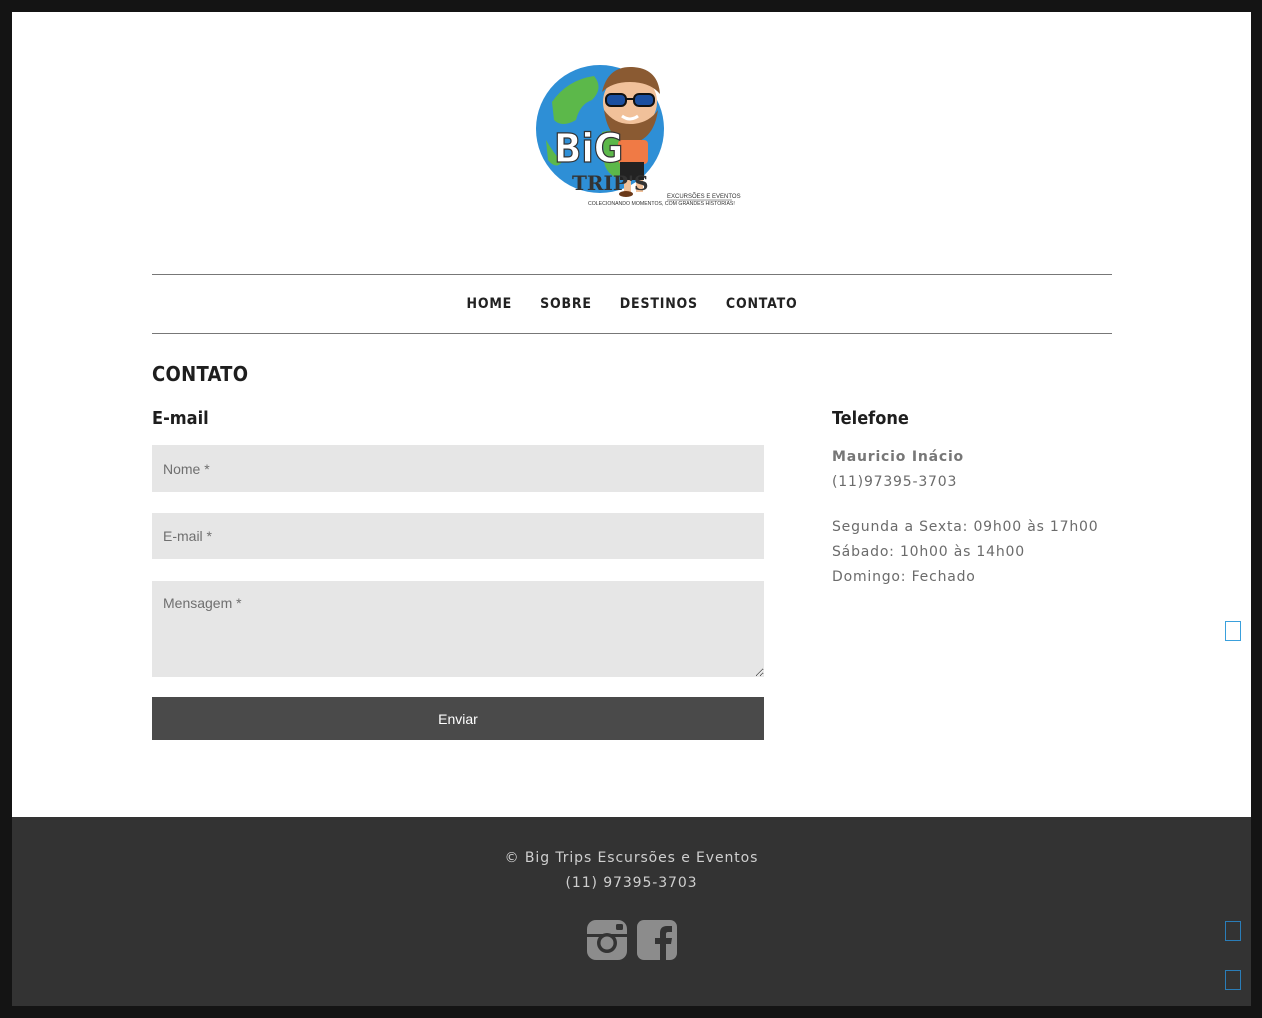 Image resolution: width=1262 pixels, height=1018 pixels. Describe the element at coordinates (458, 468) in the screenshot. I see `name-field` at that location.